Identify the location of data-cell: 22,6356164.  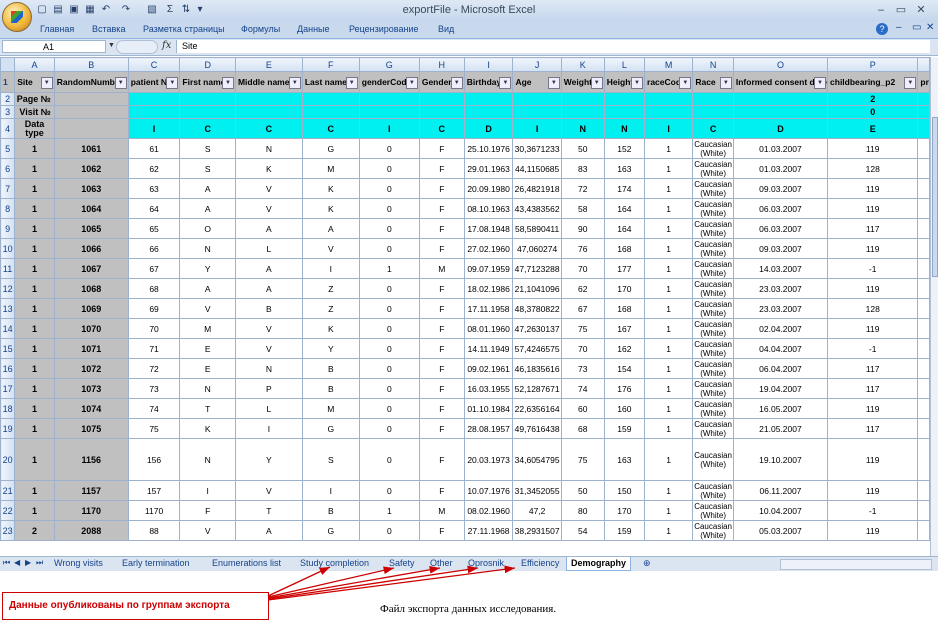
(537, 408).